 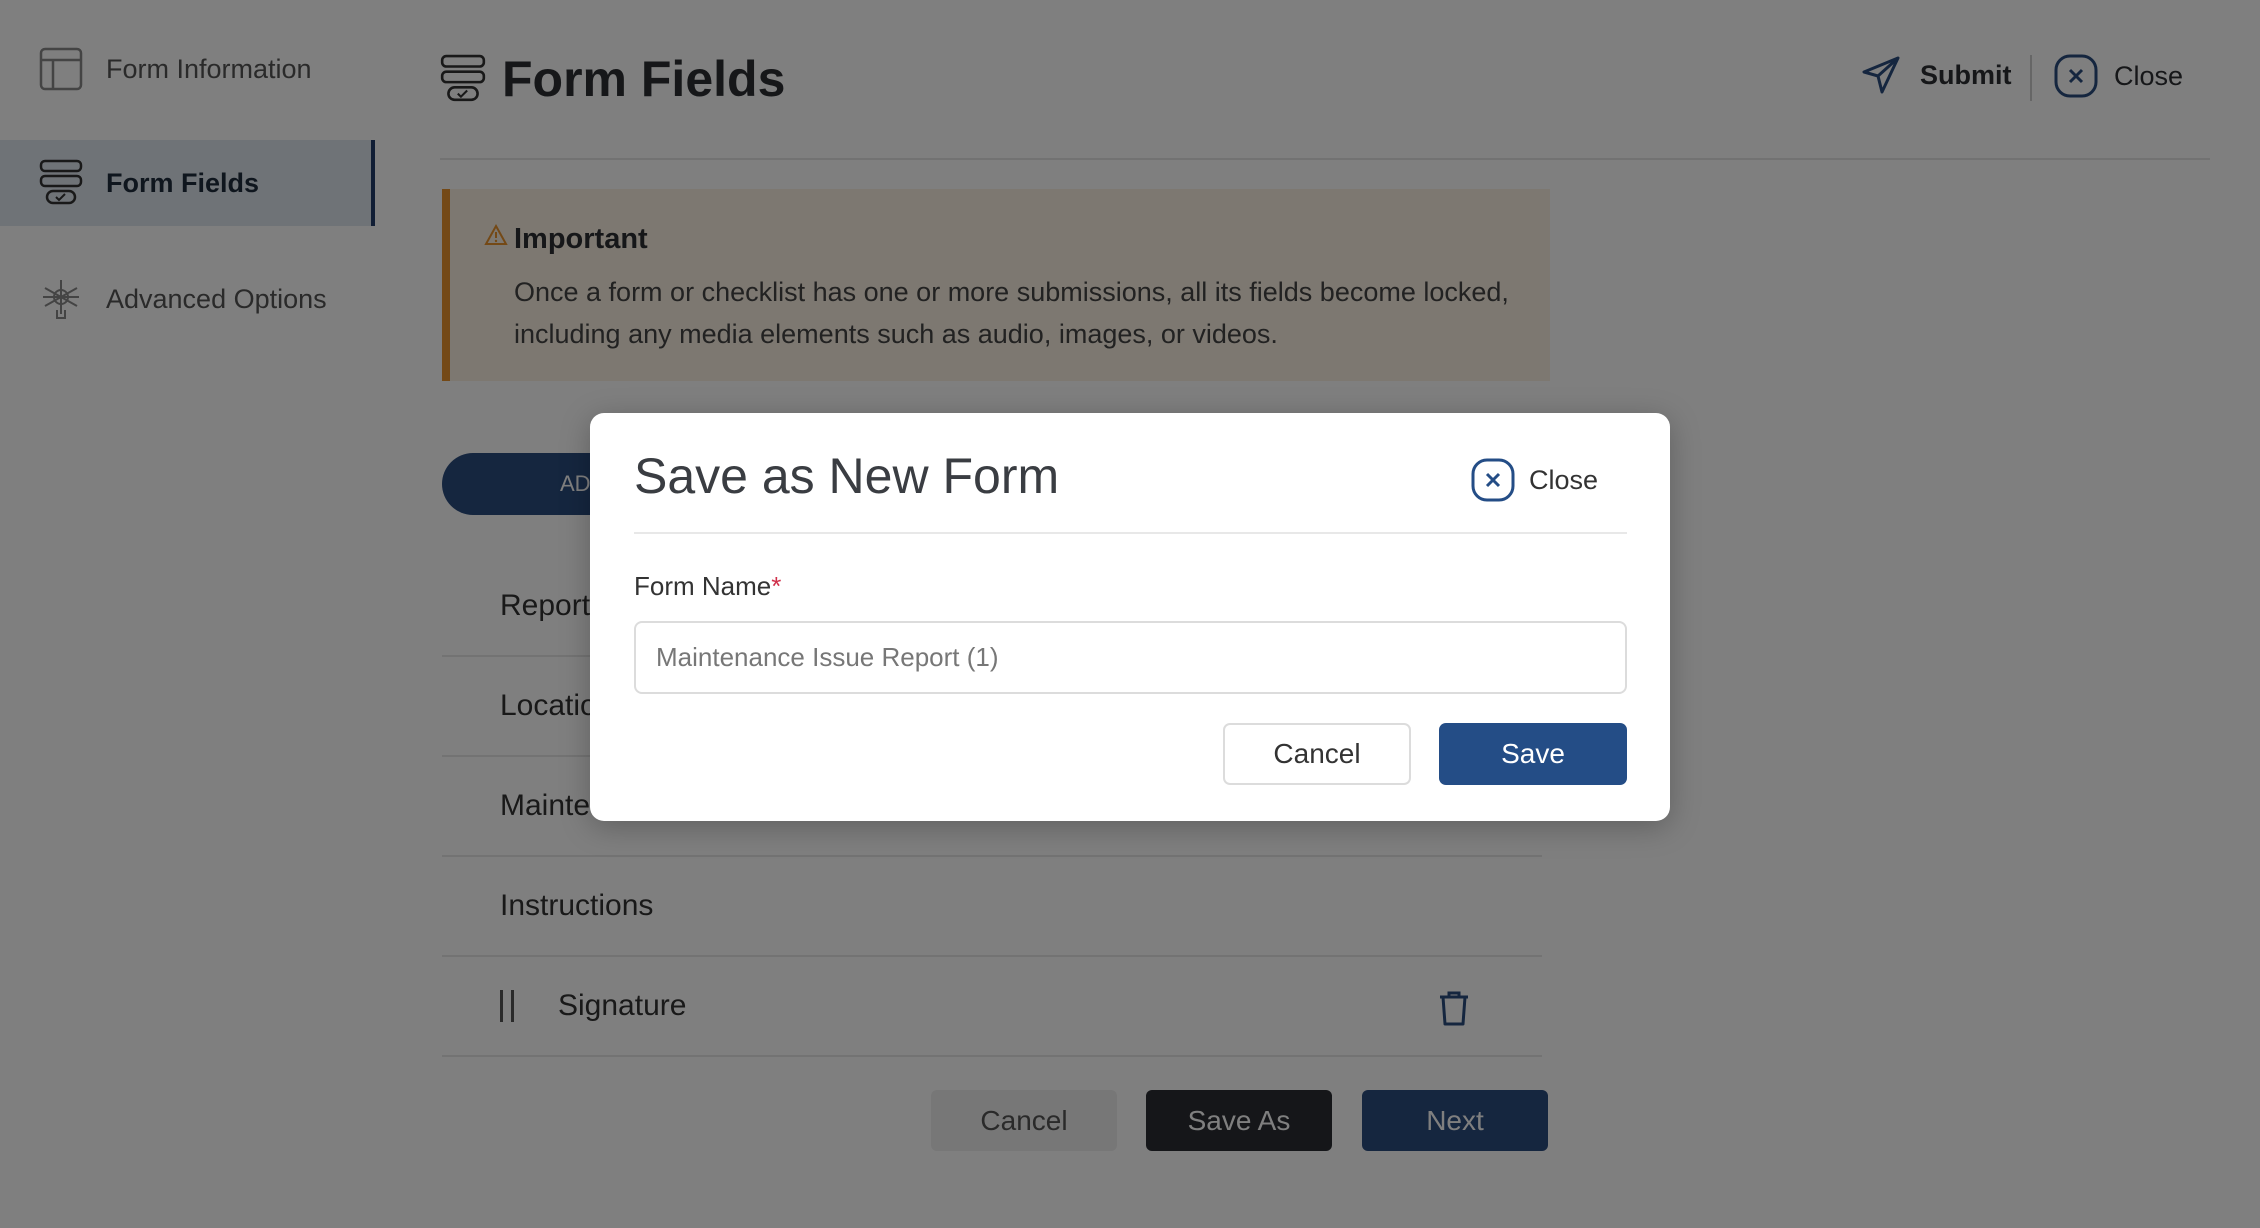 What do you see at coordinates (703, 586) in the screenshot?
I see `form-name-label-text: Form Name` at bounding box center [703, 586].